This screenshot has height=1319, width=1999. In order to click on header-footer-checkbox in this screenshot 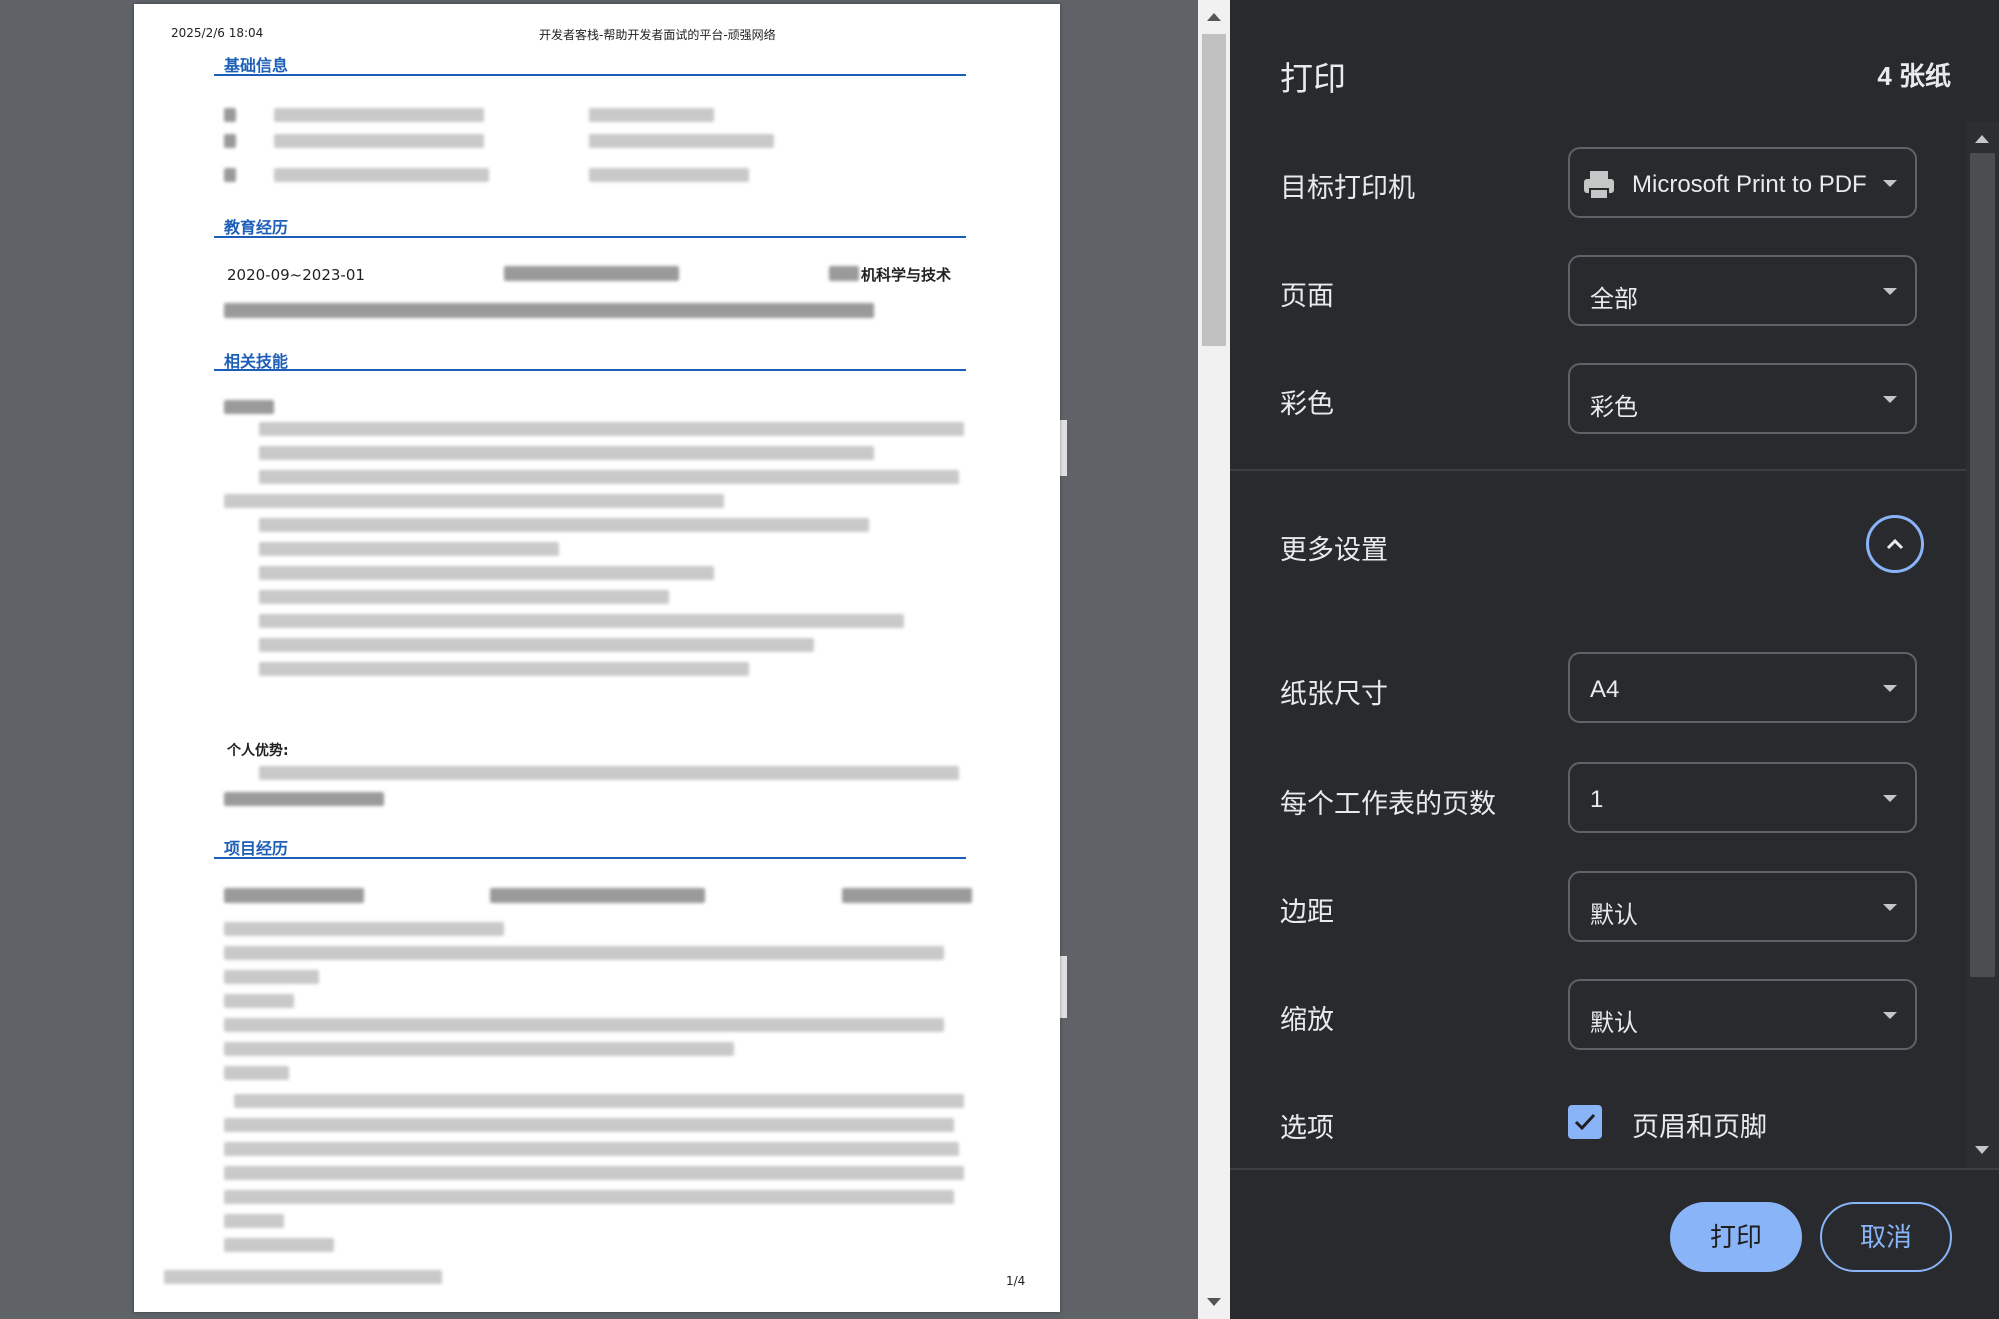, I will do `click(1585, 1122)`.